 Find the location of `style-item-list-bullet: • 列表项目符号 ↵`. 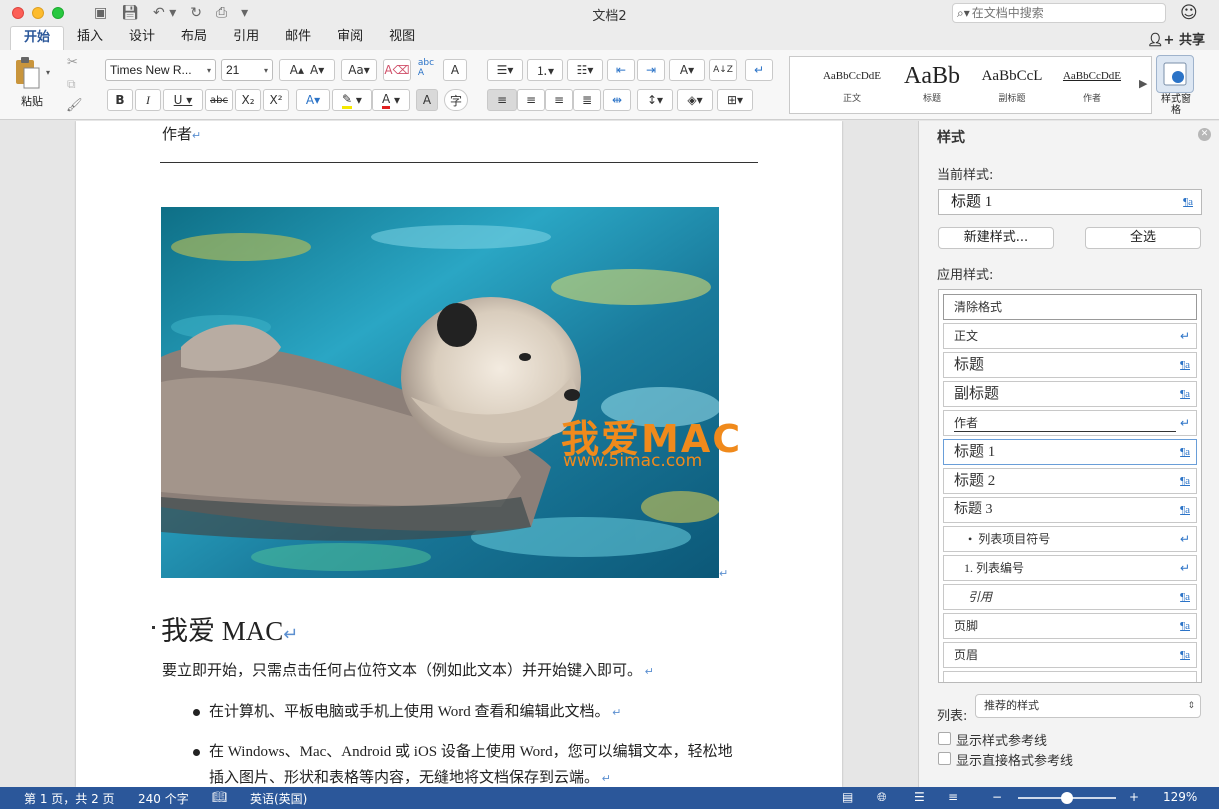

style-item-list-bullet: • 列表项目符号 ↵ is located at coordinates (1070, 539).